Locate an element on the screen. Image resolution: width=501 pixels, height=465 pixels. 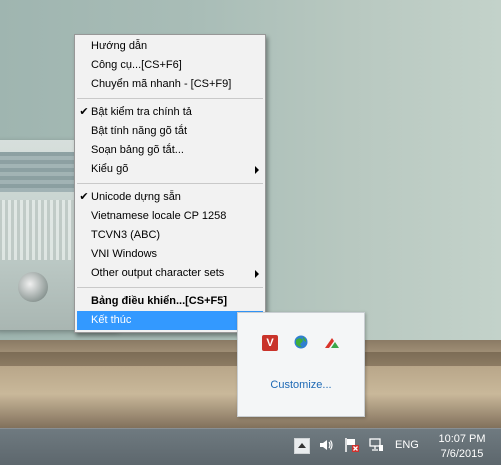
menu-item-cong-cu: Công cụ...[CS+F6] is located at coordinates (170, 65).